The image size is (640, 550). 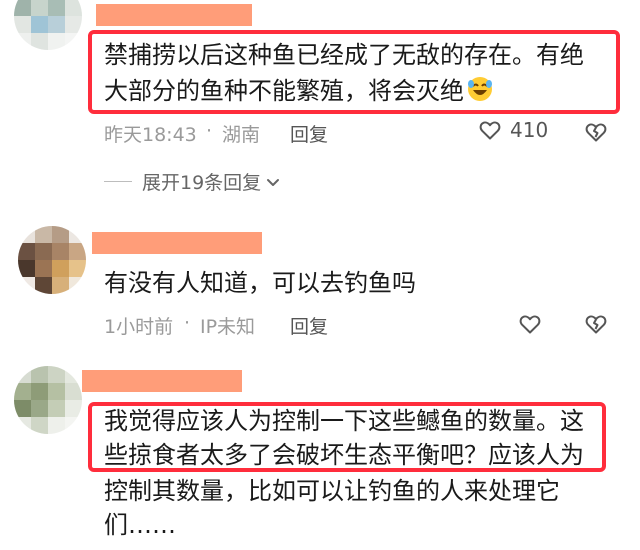 I want to click on expand-replies-button: 展开19条回复, so click(x=192, y=181).